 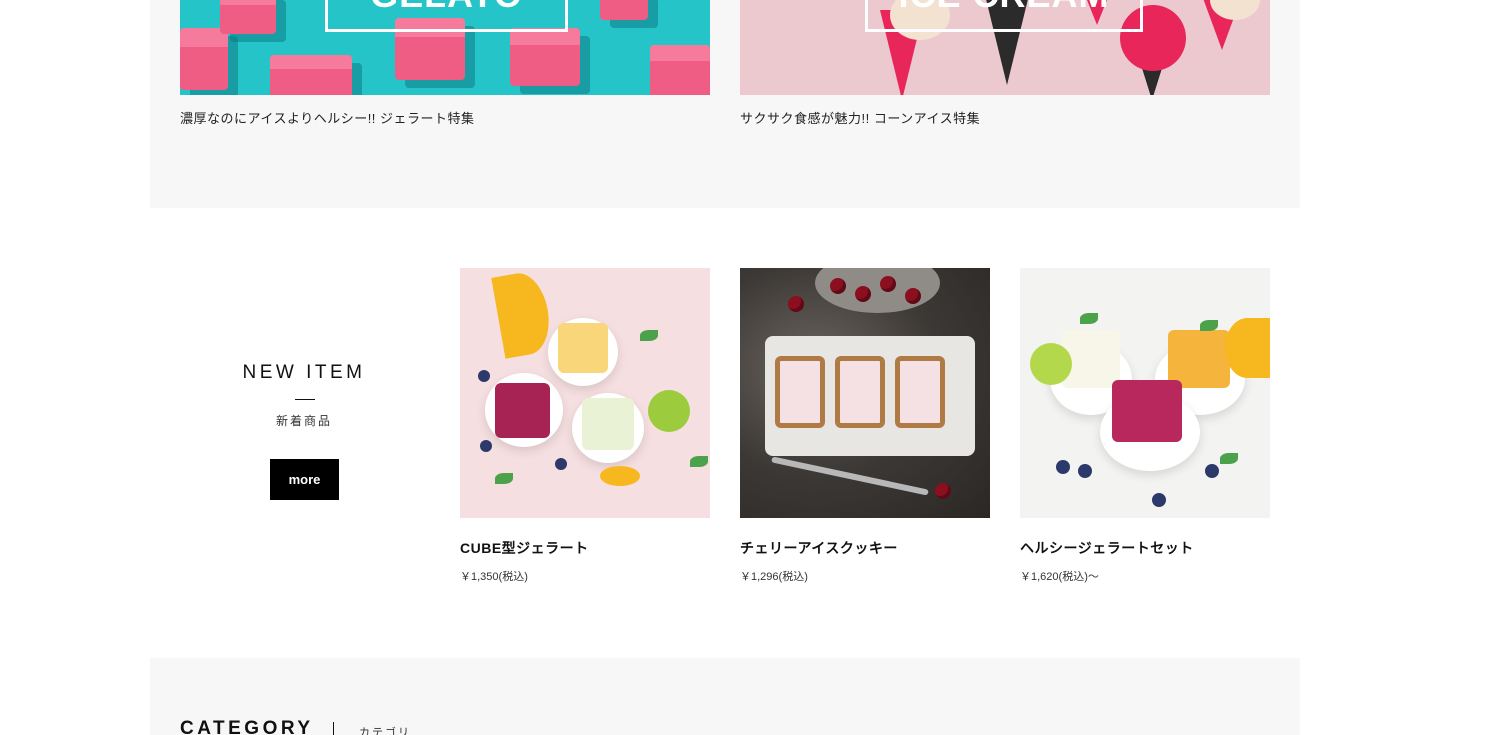 What do you see at coordinates (445, 47) in the screenshot?
I see `gelato-feature-banner: GELATO` at bounding box center [445, 47].